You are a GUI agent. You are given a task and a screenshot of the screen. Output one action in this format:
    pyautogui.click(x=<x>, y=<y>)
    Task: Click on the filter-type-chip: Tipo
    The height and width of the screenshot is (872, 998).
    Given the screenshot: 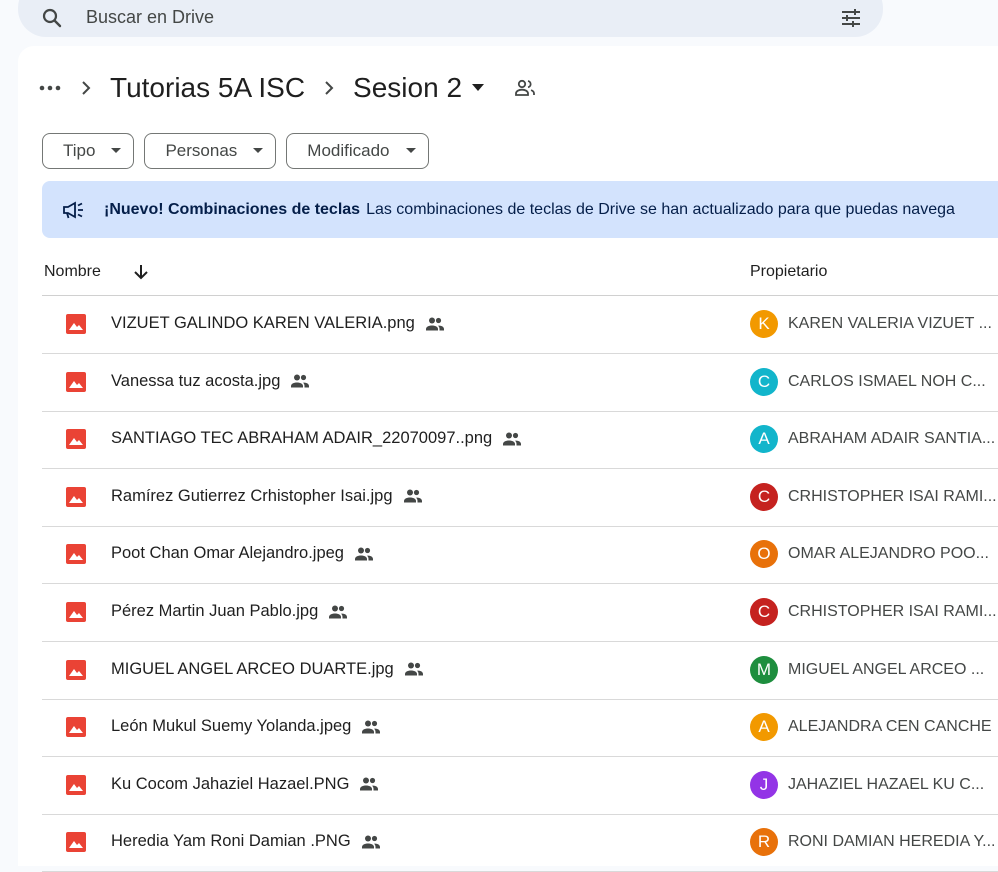 What is the action you would take?
    pyautogui.click(x=88, y=151)
    